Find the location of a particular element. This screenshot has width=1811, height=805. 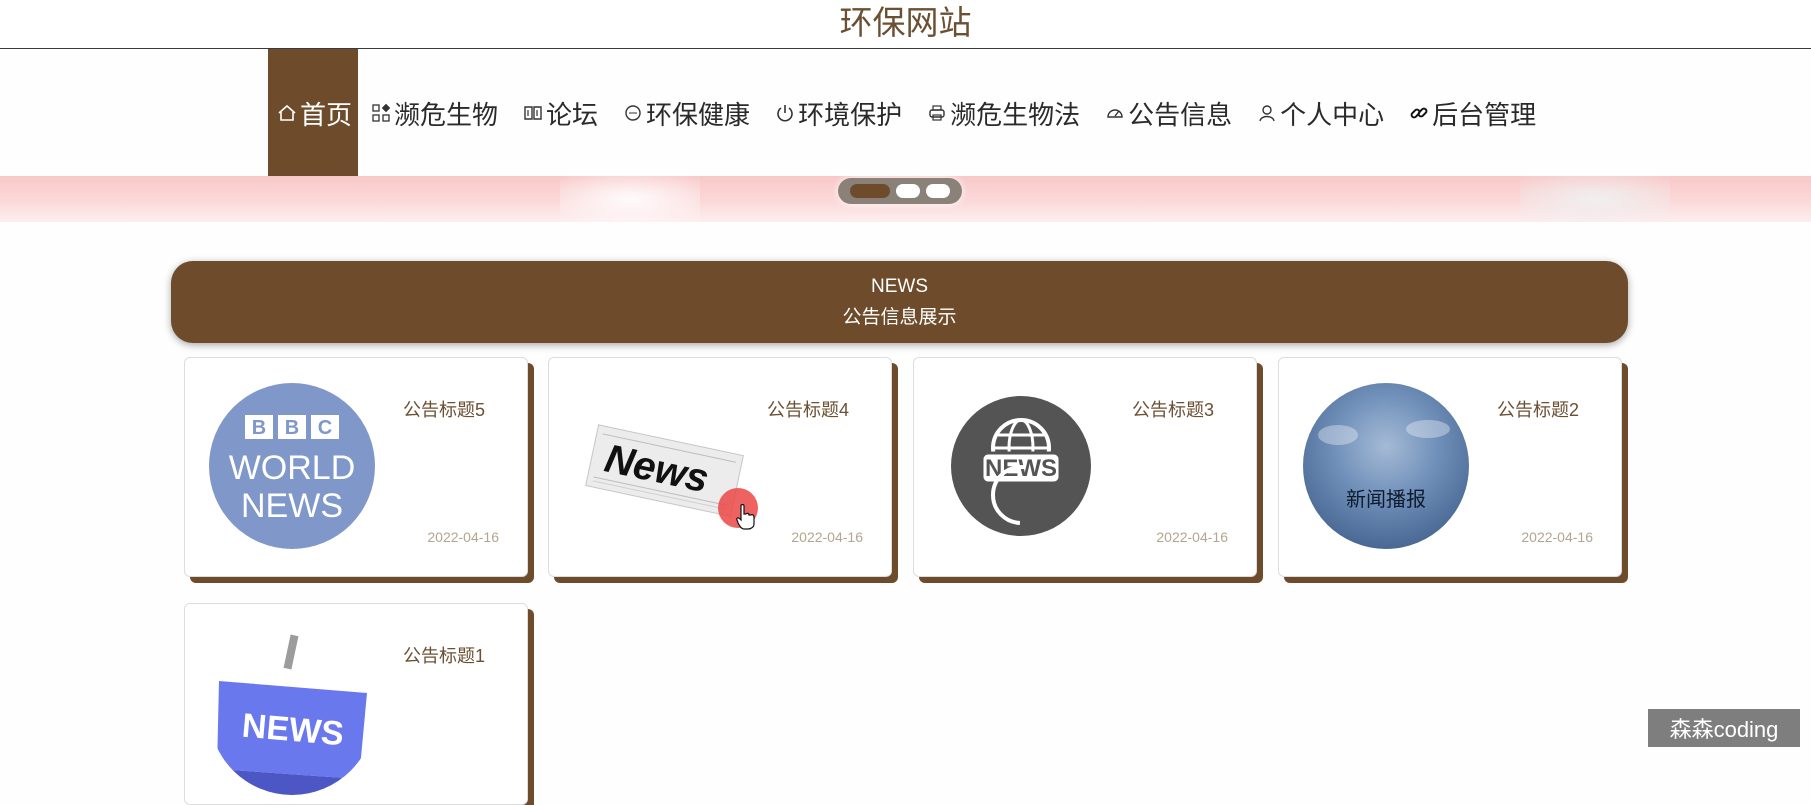

news-section-title-zh: 公告信息展示 is located at coordinates (899, 317).